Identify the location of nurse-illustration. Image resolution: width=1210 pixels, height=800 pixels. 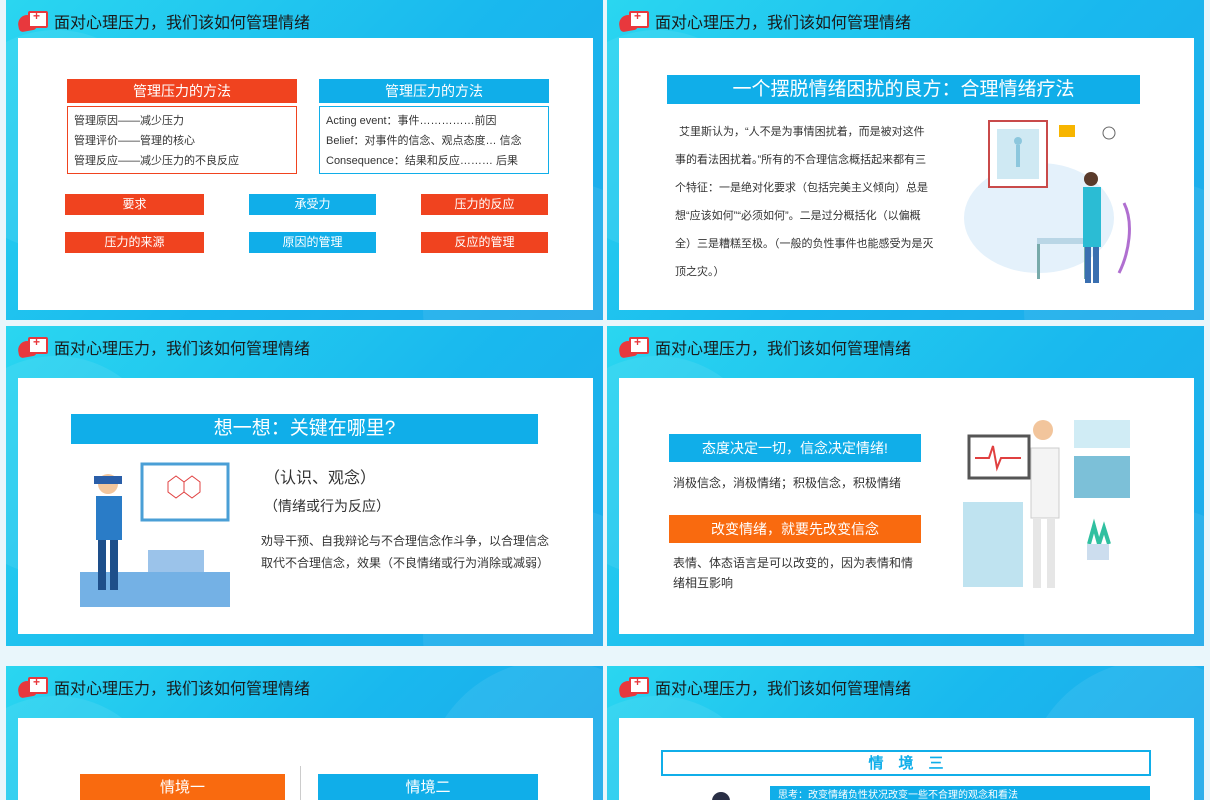
(155, 534).